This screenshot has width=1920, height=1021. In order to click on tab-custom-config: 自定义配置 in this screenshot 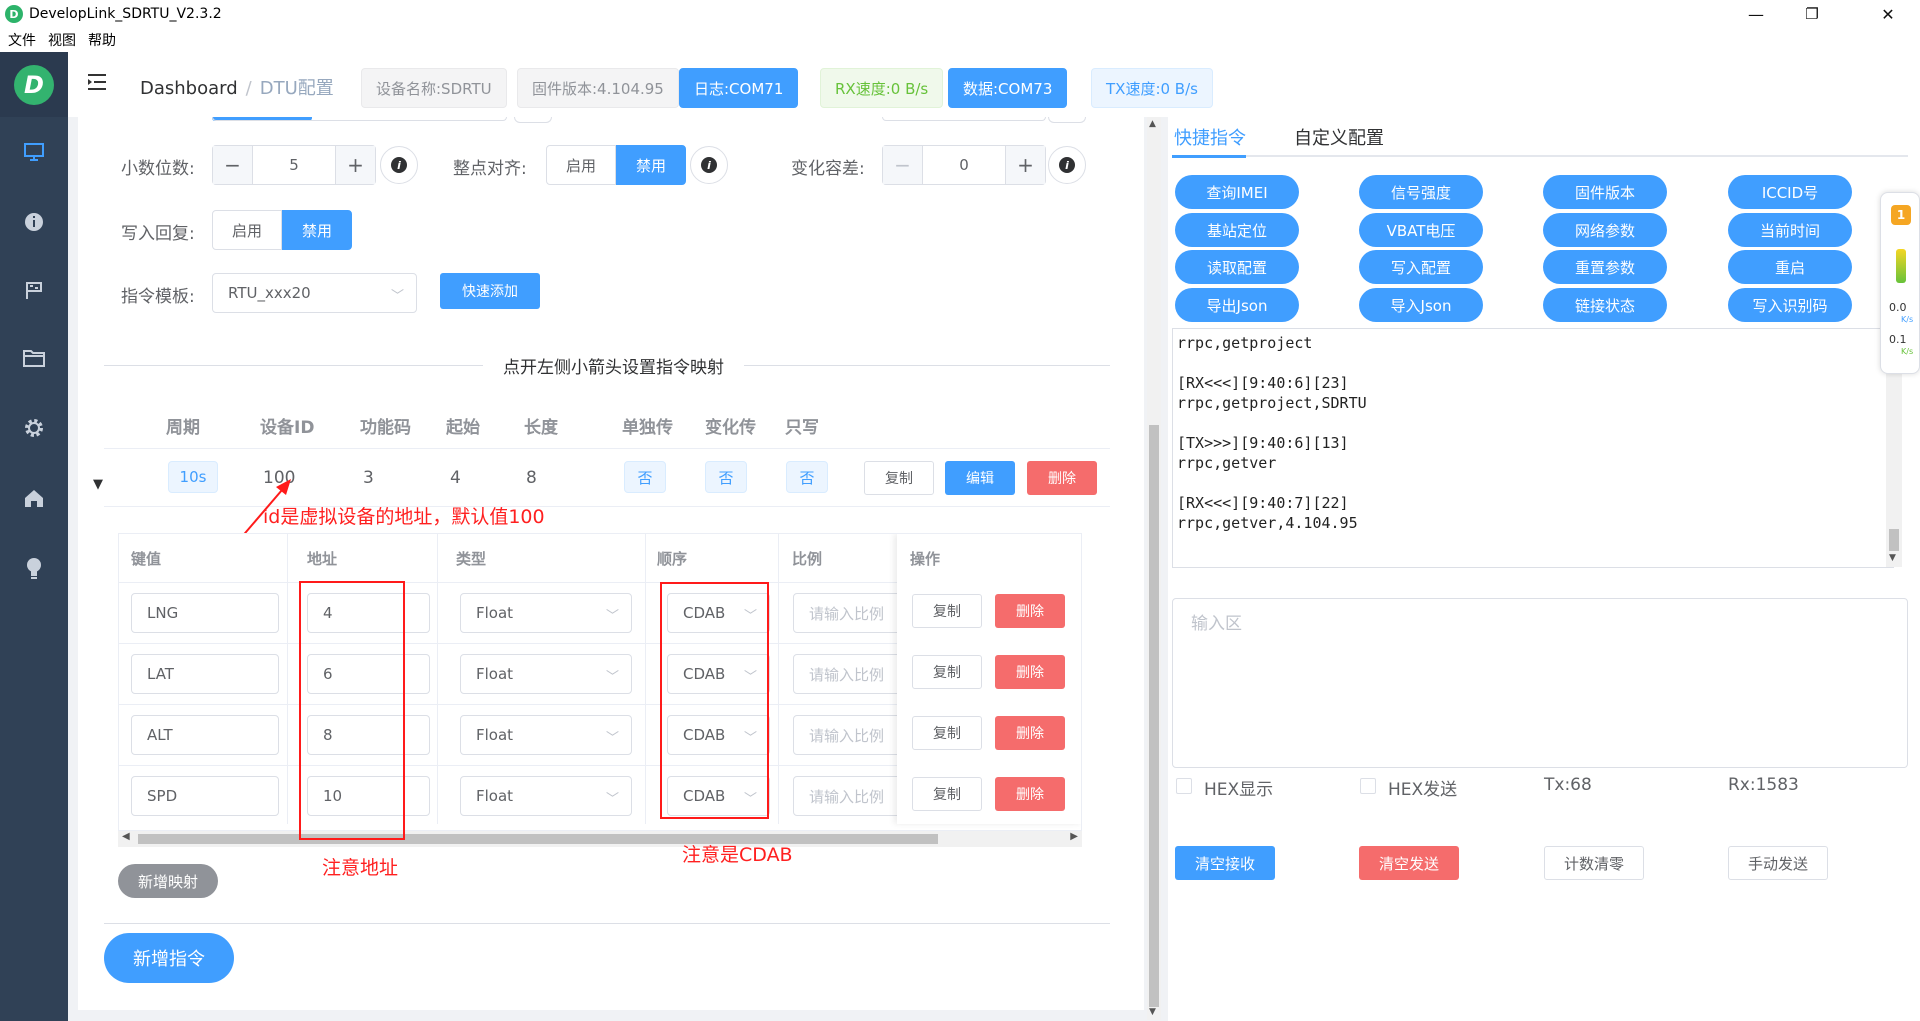, I will do `click(1339, 137)`.